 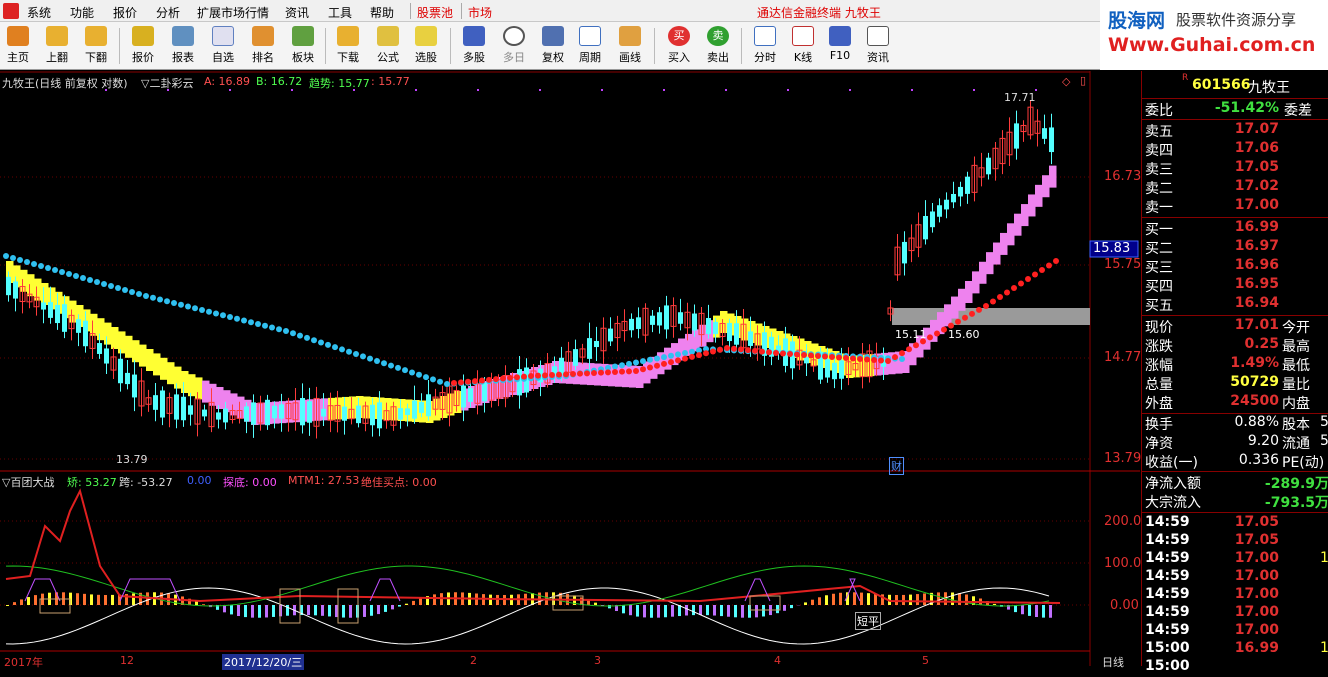 I want to click on buy-3-row: 买三16.96, so click(x=1235, y=266).